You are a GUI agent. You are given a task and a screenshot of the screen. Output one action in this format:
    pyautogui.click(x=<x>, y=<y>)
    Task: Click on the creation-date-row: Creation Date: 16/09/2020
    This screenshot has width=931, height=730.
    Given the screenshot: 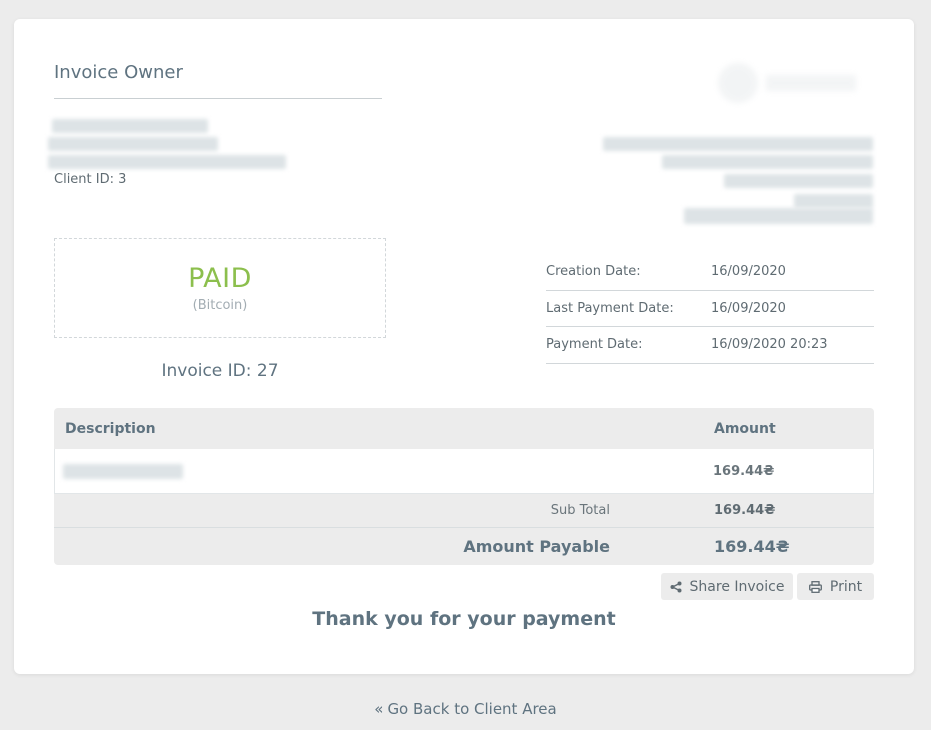 What is the action you would take?
    pyautogui.click(x=710, y=272)
    